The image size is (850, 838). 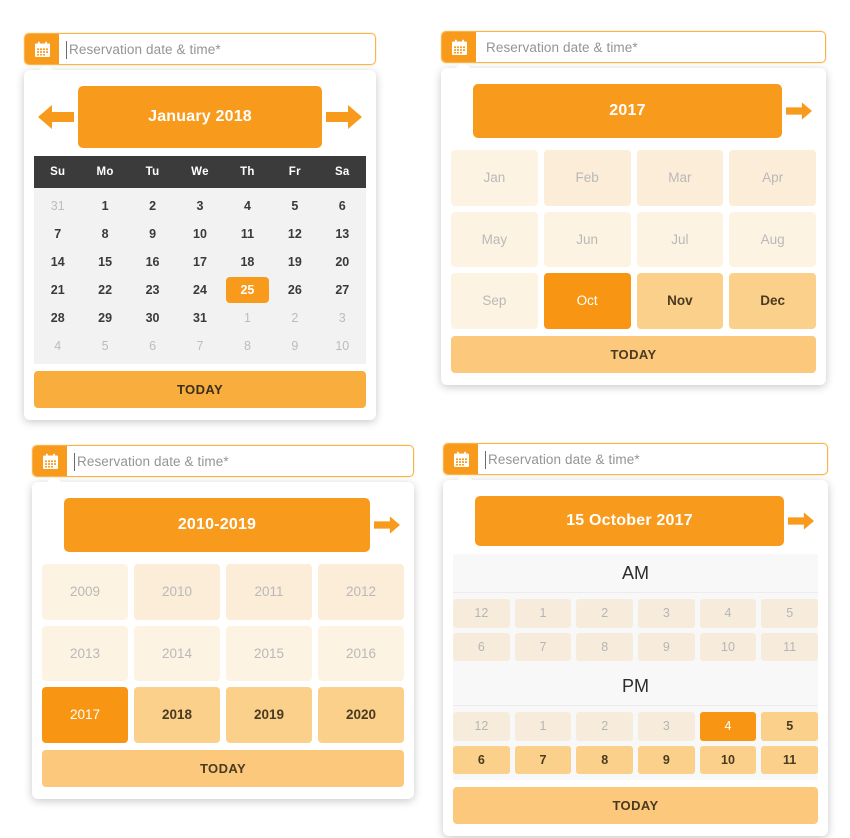 I want to click on day-cell: 26, so click(x=294, y=290).